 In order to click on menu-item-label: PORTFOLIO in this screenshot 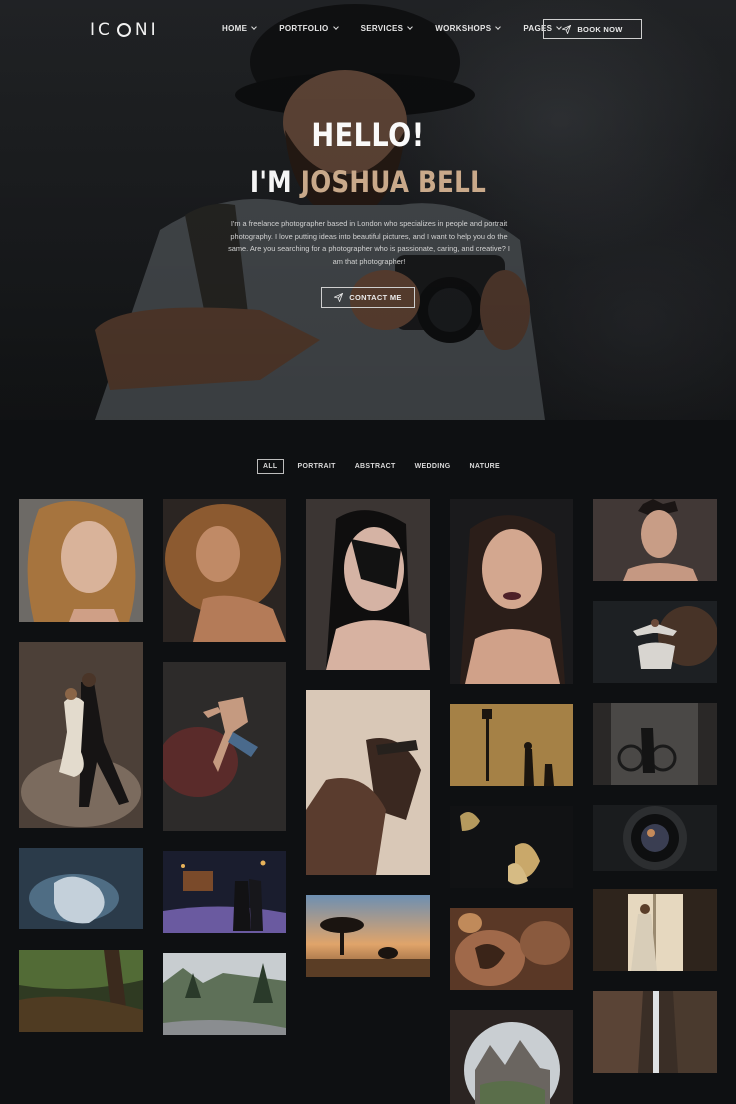, I will do `click(304, 28)`.